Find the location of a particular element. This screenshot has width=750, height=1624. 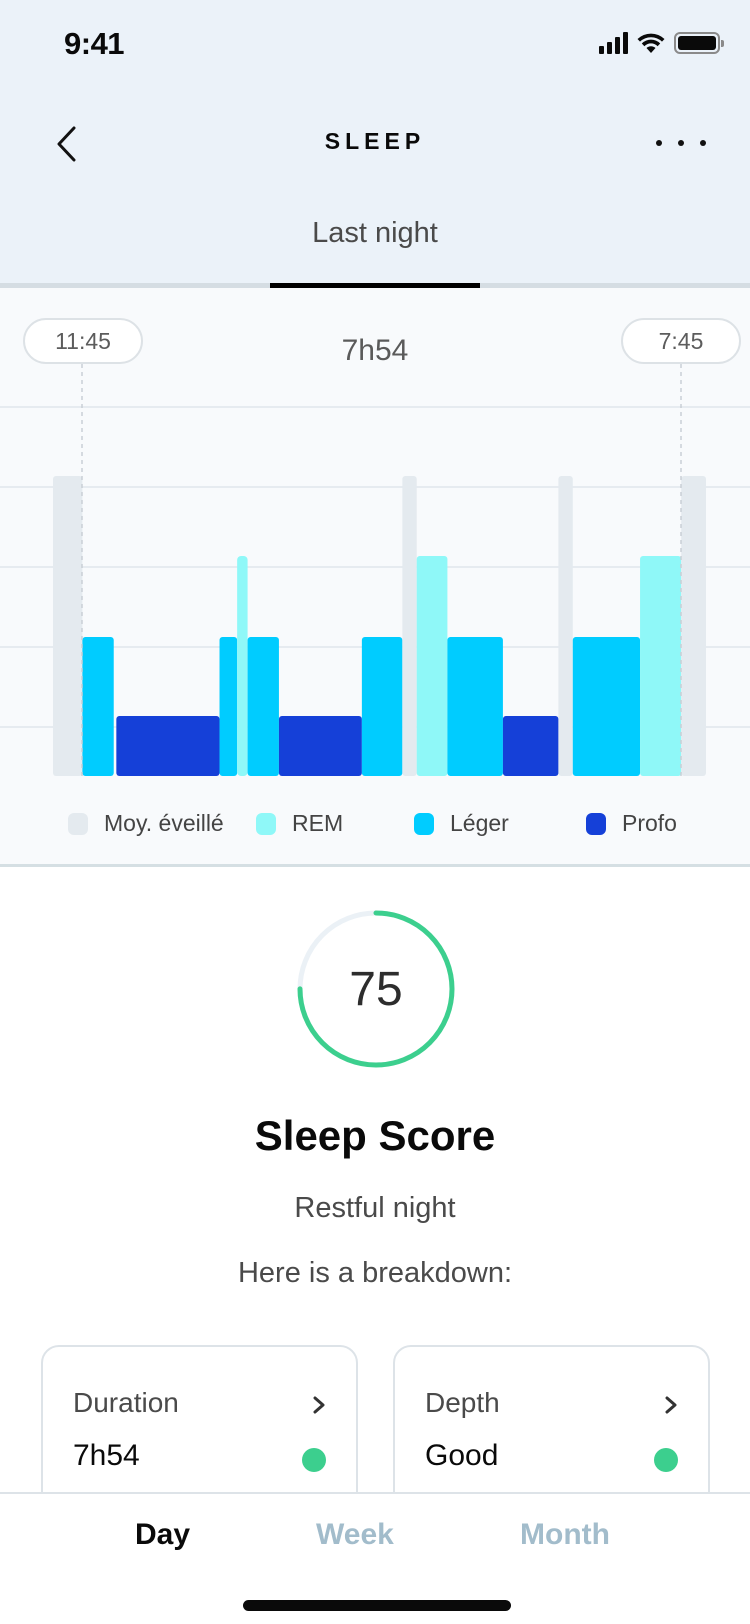

score-value: 75 is located at coordinates (376, 989).